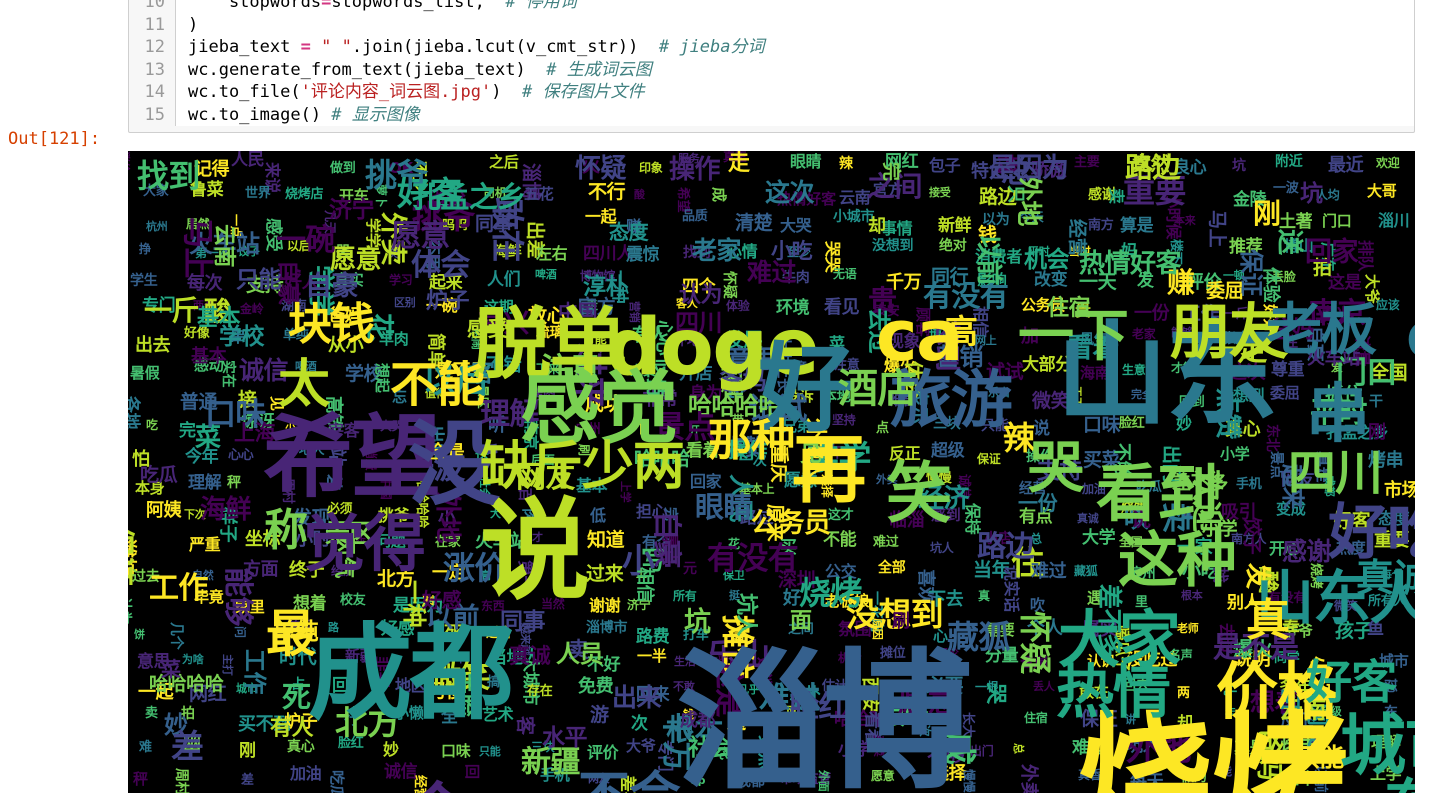 This screenshot has height=804, width=1440. I want to click on code-text: wc.to_image() # 显示图像, so click(794, 114).